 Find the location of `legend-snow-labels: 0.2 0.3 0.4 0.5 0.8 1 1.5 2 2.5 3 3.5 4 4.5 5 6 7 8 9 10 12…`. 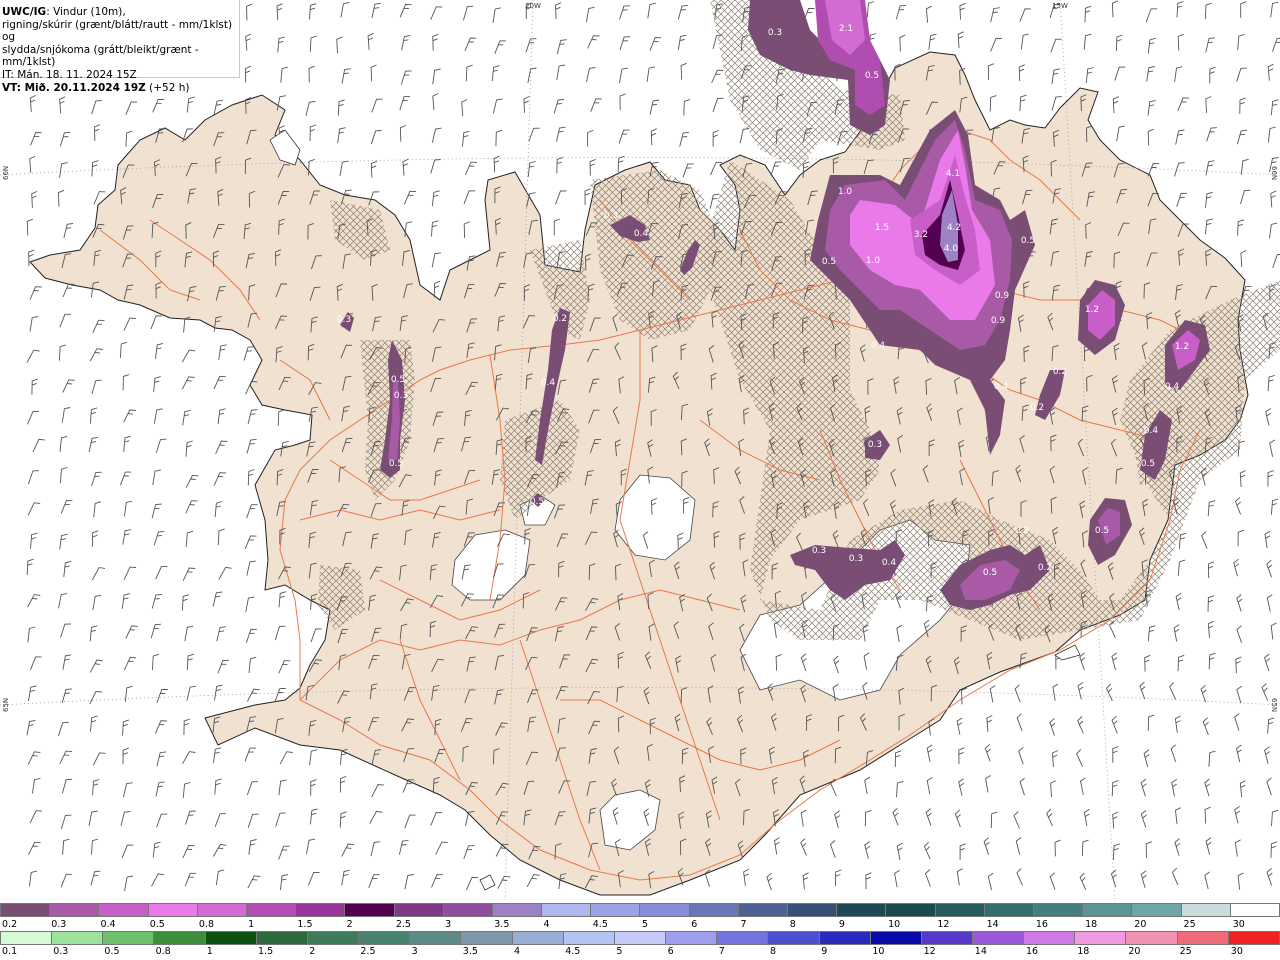

legend-snow-labels: 0.2 0.3 0.4 0.5 0.8 1 1.5 2 2.5 3 3.5 4 4.5 5 6 7 8 9 10 12… is located at coordinates (640, 925).